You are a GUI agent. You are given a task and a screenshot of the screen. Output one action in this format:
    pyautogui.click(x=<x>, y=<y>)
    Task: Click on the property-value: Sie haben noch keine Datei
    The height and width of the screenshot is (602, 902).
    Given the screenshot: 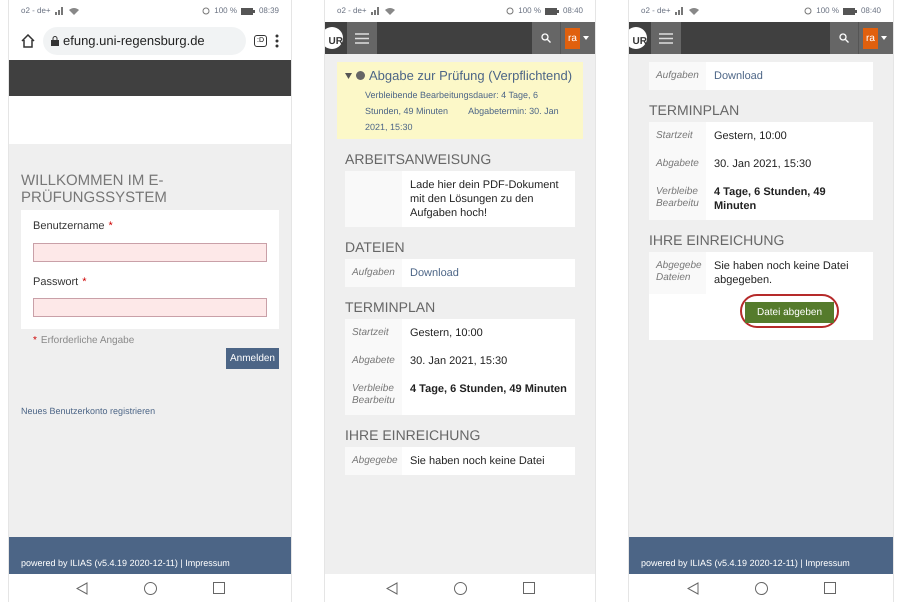 What is the action you would take?
    pyautogui.click(x=478, y=461)
    